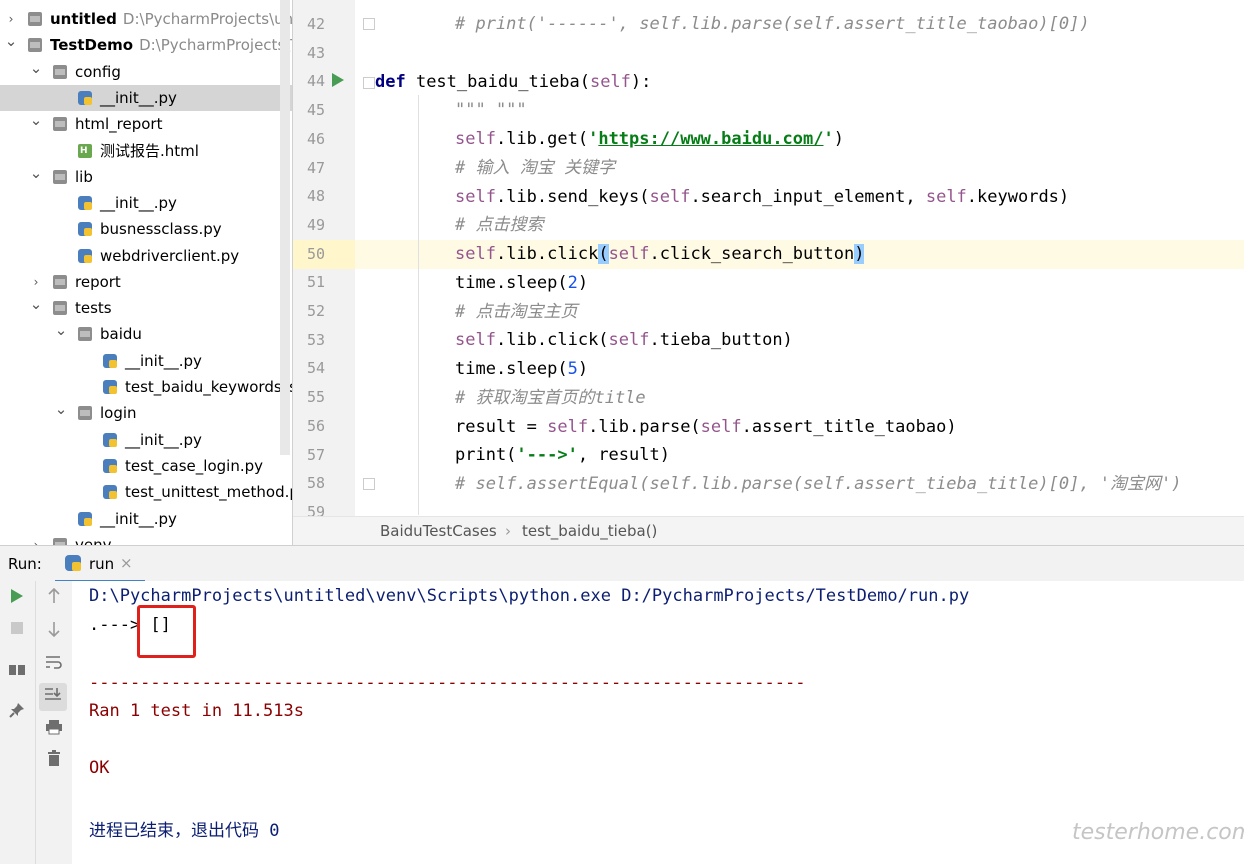 The image size is (1244, 864). I want to click on close-icon: ×, so click(126, 563).